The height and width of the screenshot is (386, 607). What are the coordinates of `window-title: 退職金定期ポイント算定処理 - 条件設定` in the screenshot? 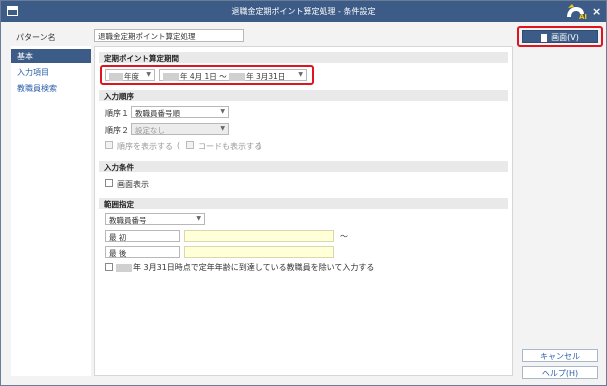 It's located at (303, 11).